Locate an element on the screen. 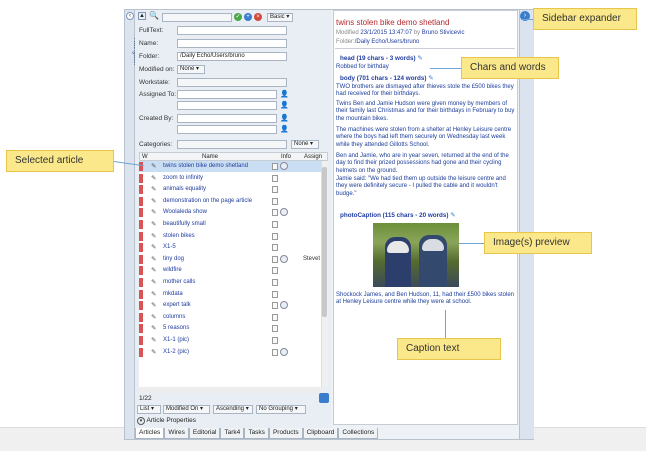 The image size is (646, 451). saved-search-dropdown is located at coordinates (197, 17).